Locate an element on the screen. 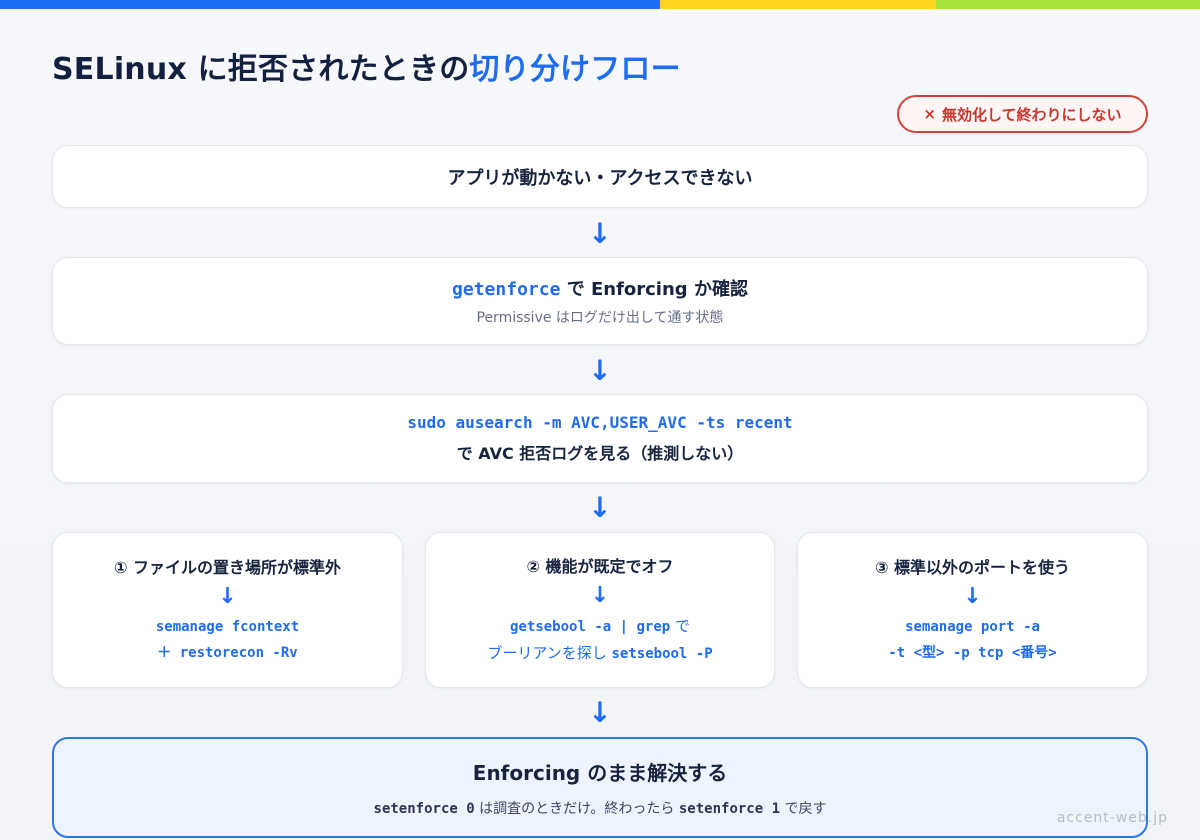  step-getenforce-text: で Enforcing か確認 is located at coordinates (654, 289).